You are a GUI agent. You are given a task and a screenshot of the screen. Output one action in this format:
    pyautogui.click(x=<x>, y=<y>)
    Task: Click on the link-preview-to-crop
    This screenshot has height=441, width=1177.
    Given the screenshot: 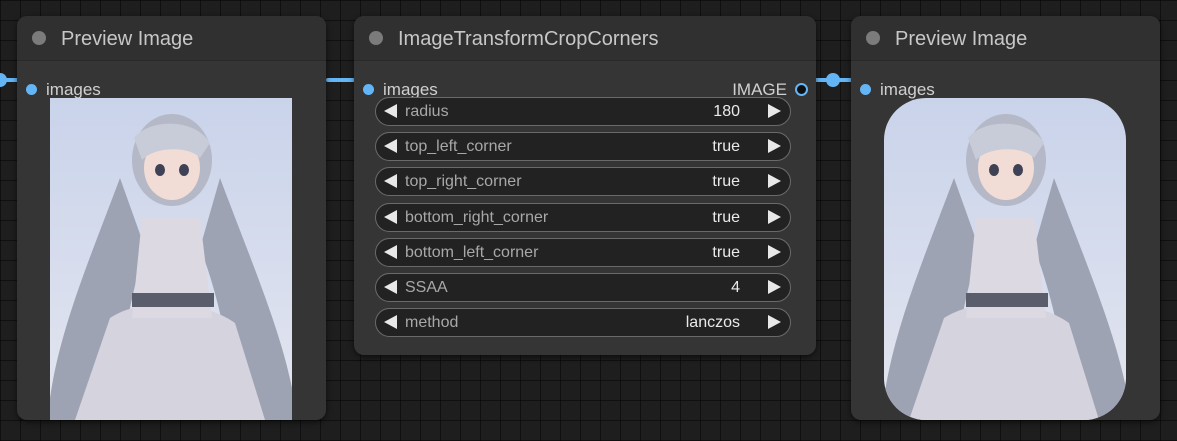 What is the action you would take?
    pyautogui.click(x=341, y=80)
    